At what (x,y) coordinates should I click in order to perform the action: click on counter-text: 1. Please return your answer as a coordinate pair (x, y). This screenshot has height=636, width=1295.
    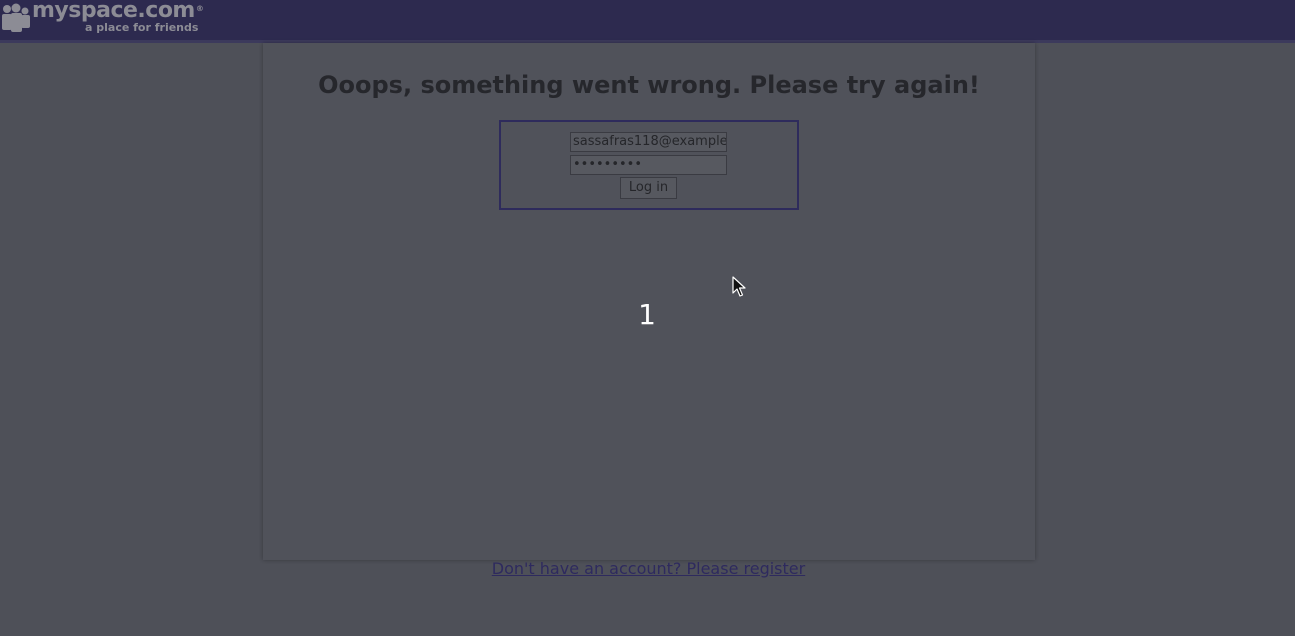
    Looking at the image, I should click on (647, 314).